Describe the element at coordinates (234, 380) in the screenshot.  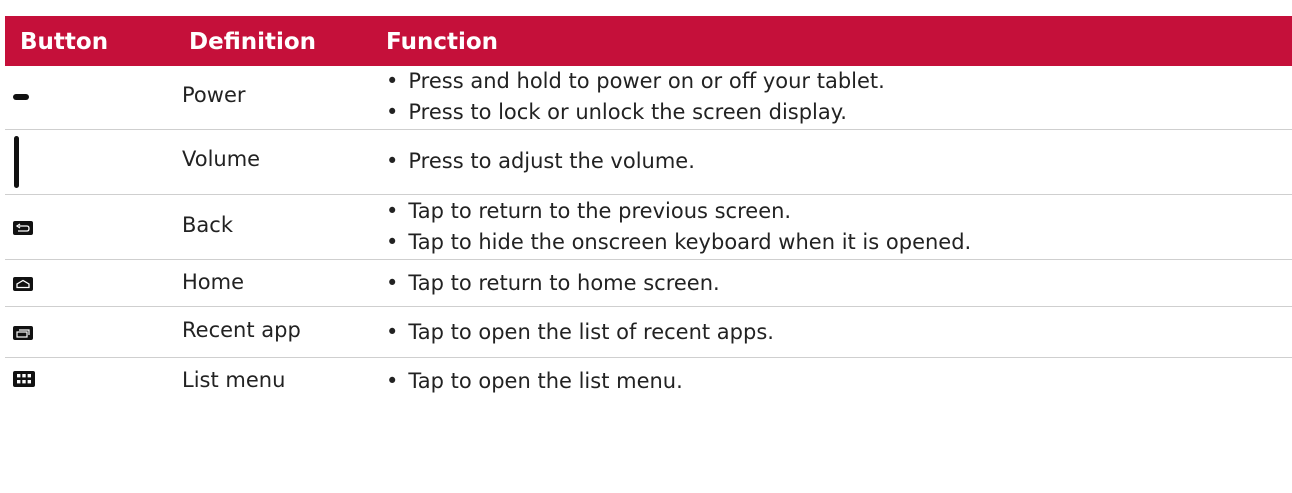
I see `definition-list-menu: List menu` at that location.